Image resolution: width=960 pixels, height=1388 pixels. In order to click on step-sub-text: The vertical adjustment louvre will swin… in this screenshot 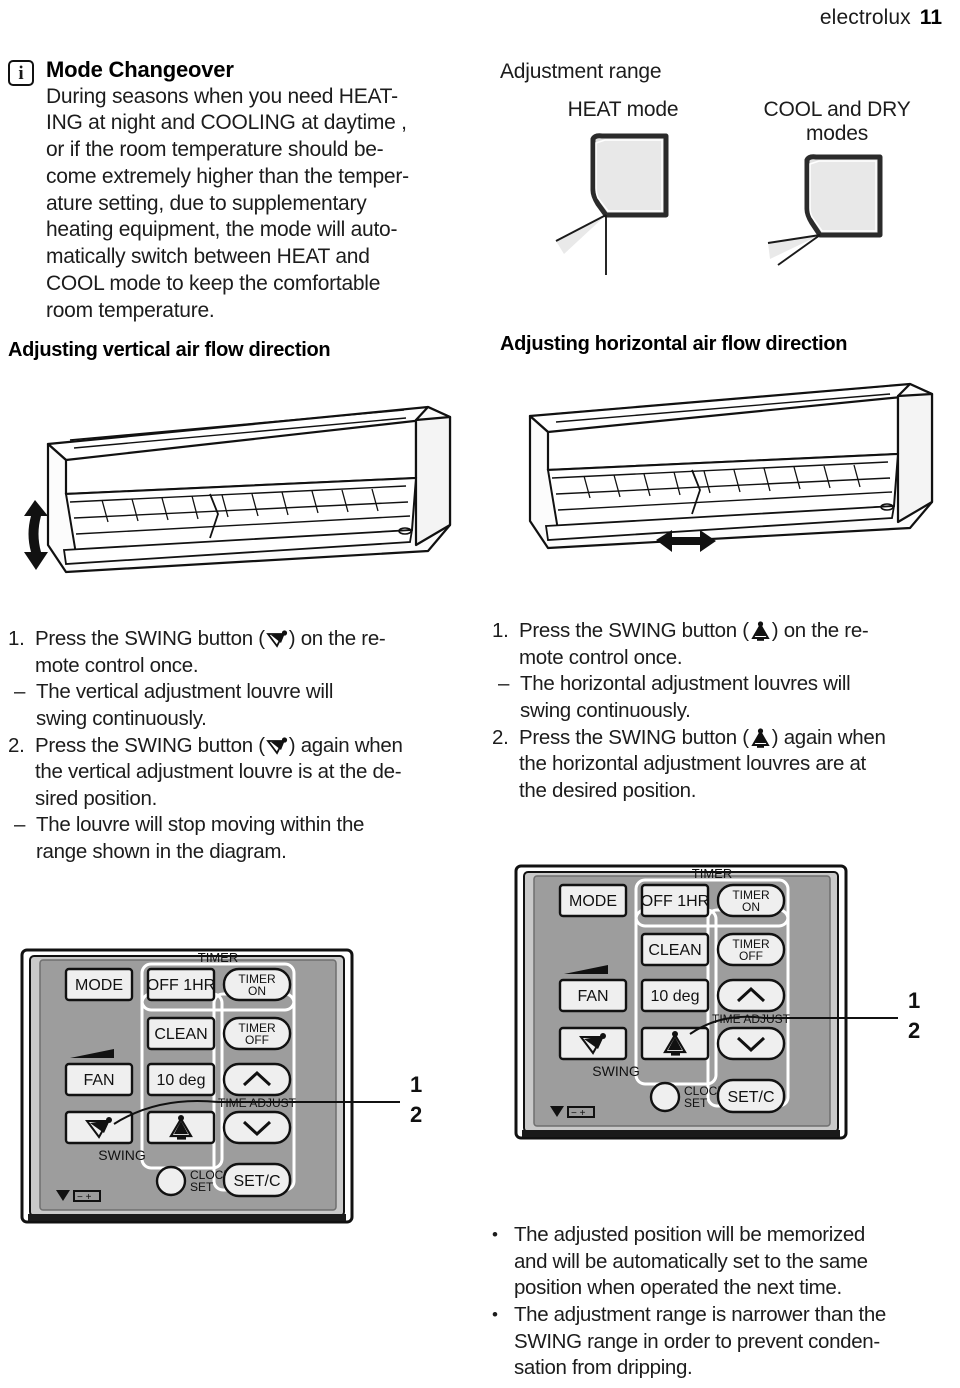, I will do `click(185, 705)`.